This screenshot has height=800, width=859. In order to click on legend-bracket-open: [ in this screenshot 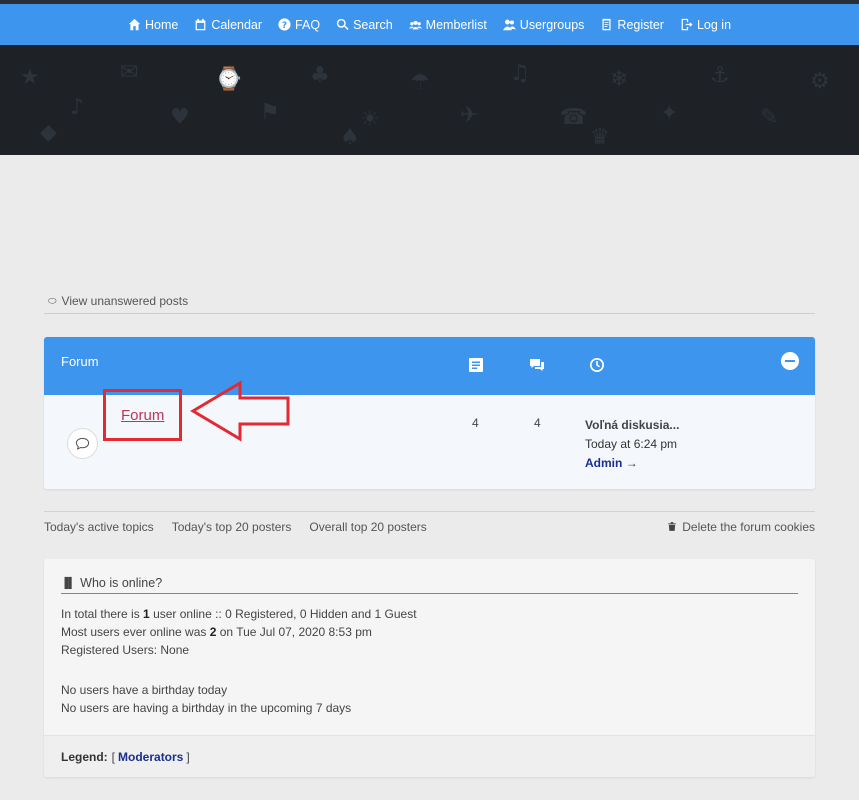, I will do `click(113, 756)`.